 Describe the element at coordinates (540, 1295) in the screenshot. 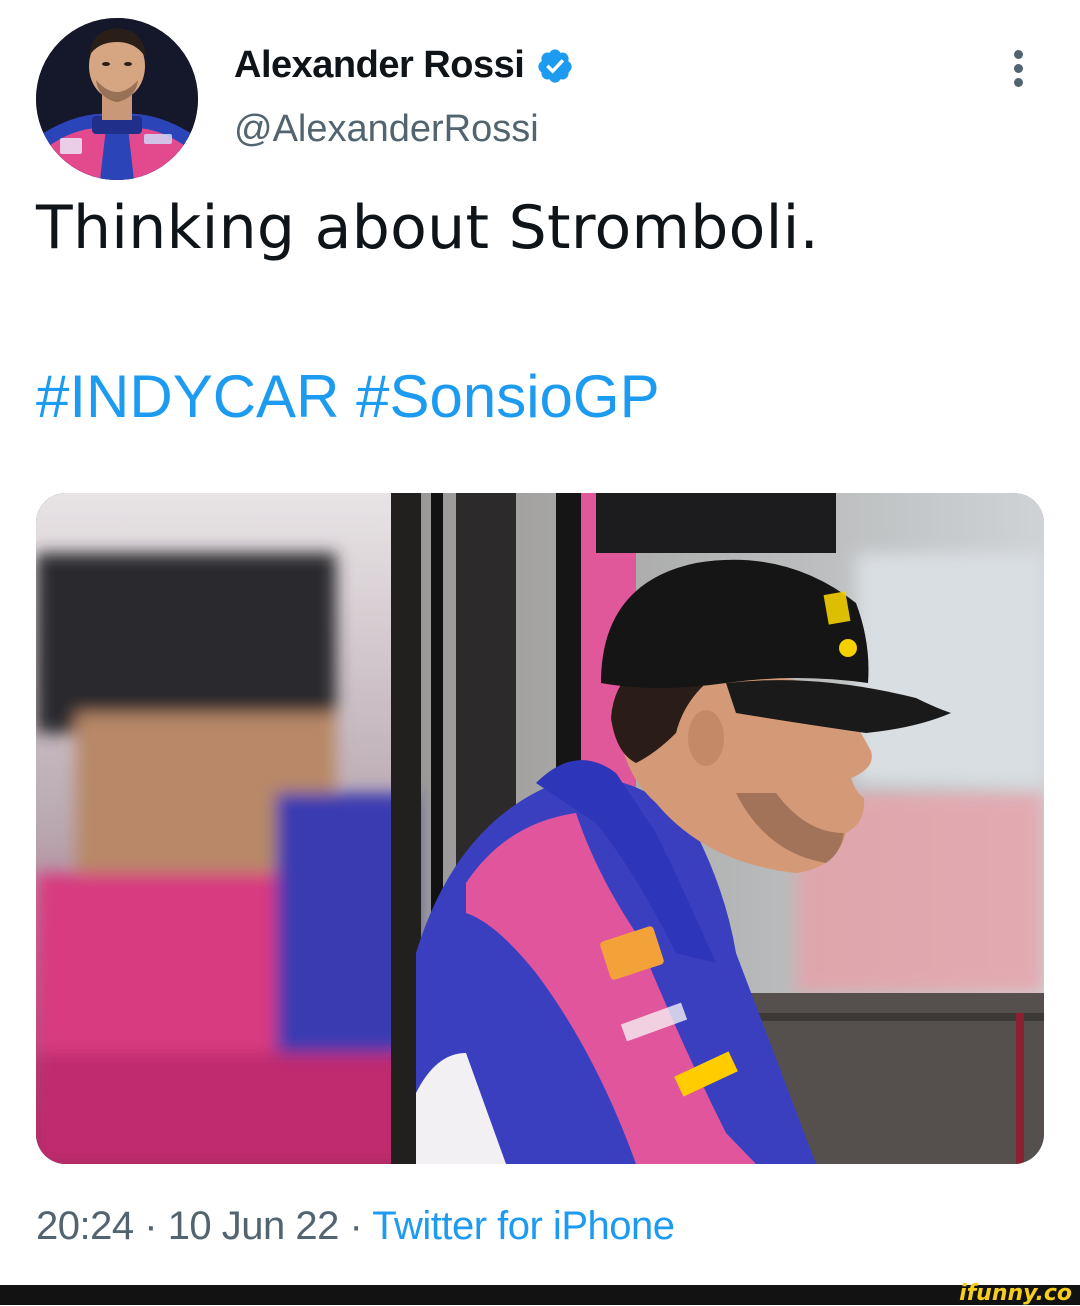

I see `bottom-bar` at that location.